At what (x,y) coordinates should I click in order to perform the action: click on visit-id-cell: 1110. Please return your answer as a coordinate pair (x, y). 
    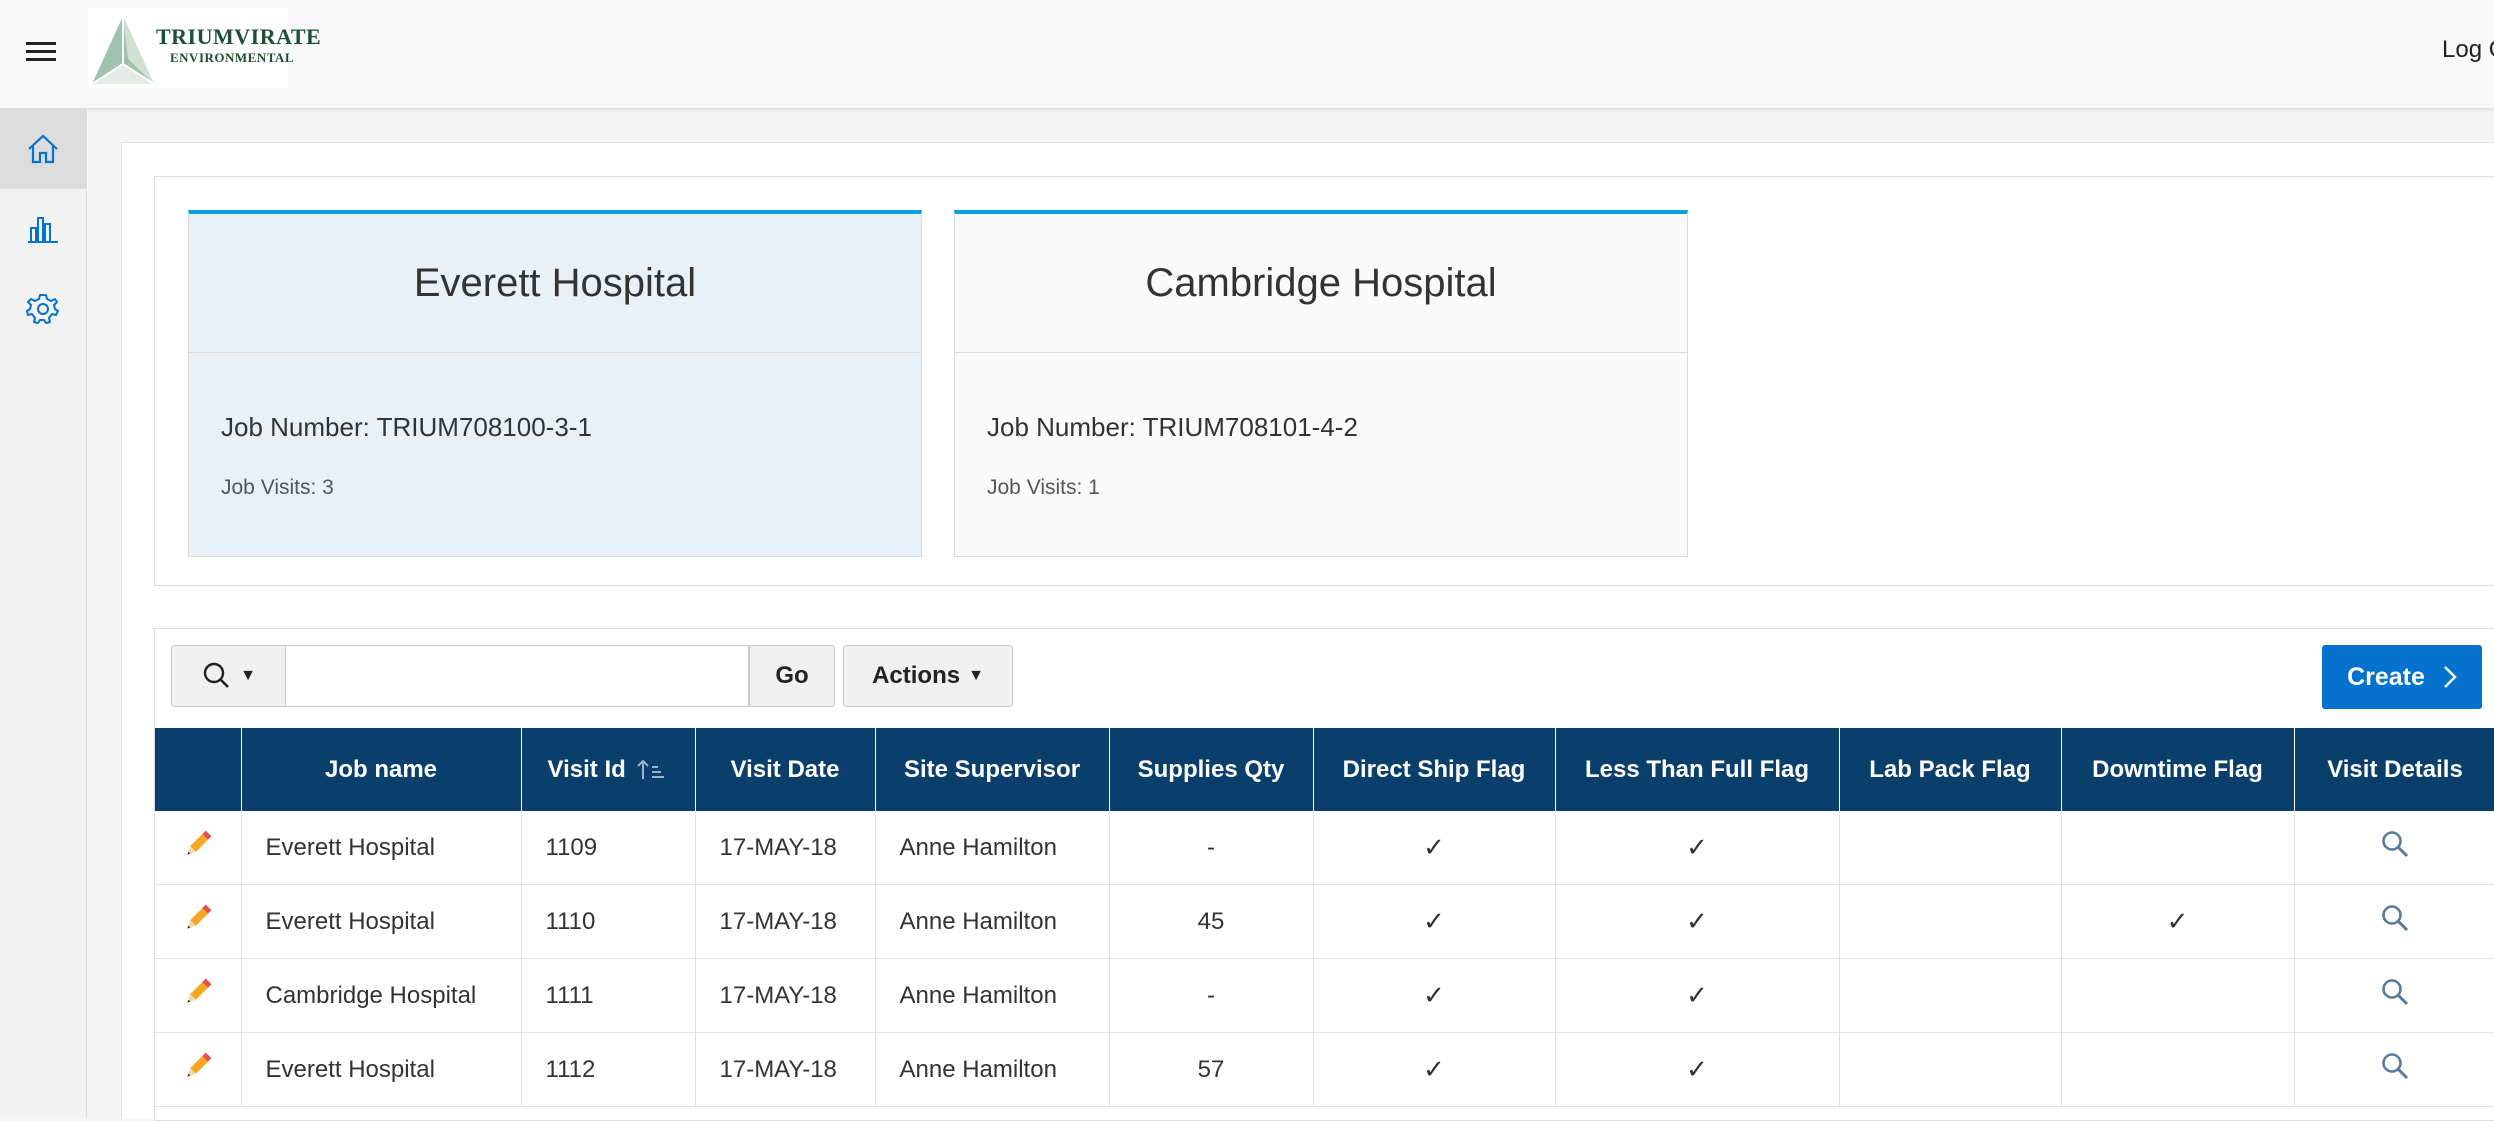
    Looking at the image, I should click on (608, 921).